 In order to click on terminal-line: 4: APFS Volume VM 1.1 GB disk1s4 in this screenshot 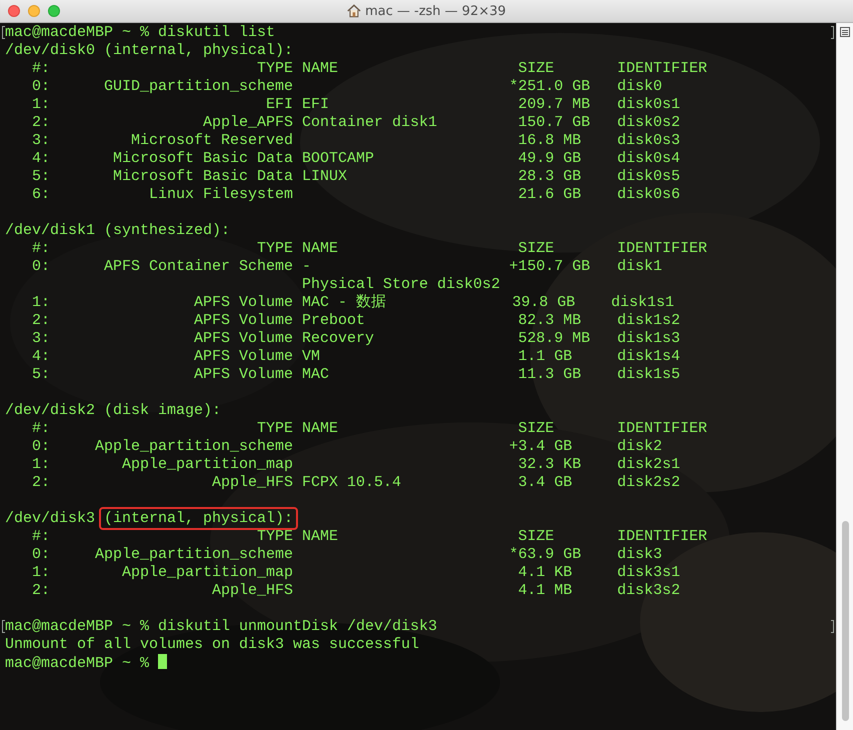, I will do `click(355, 356)`.